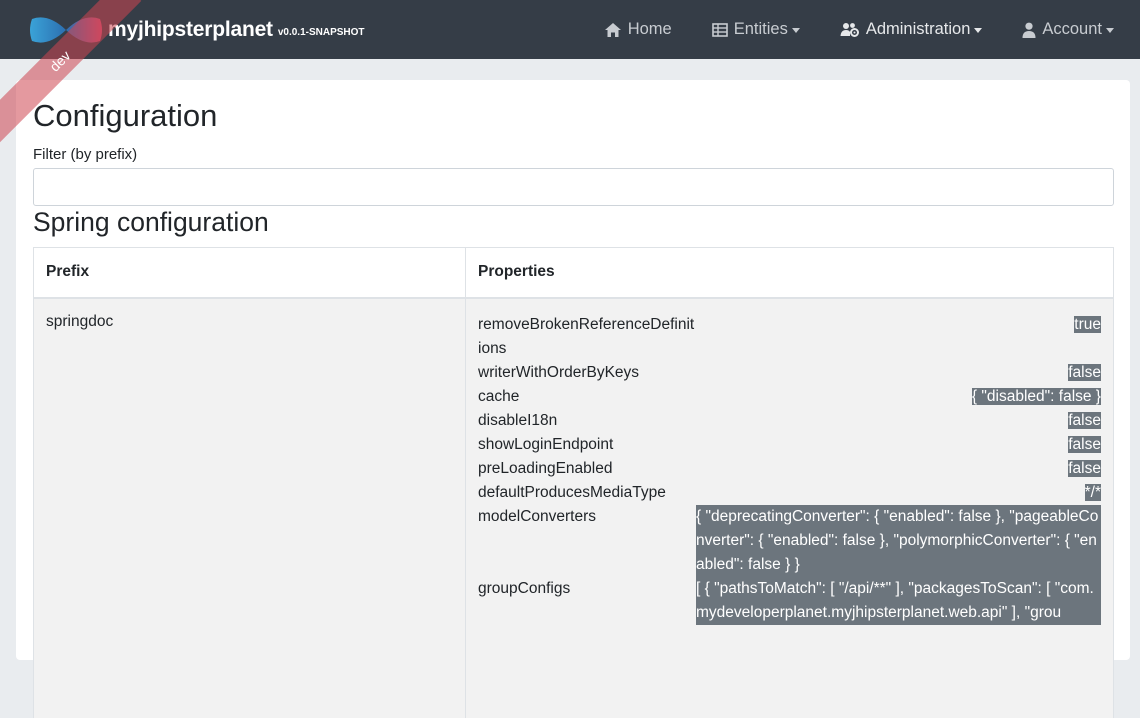 Image resolution: width=1140 pixels, height=718 pixels. What do you see at coordinates (1072, 29) in the screenshot?
I see `nav-account-label: Account` at bounding box center [1072, 29].